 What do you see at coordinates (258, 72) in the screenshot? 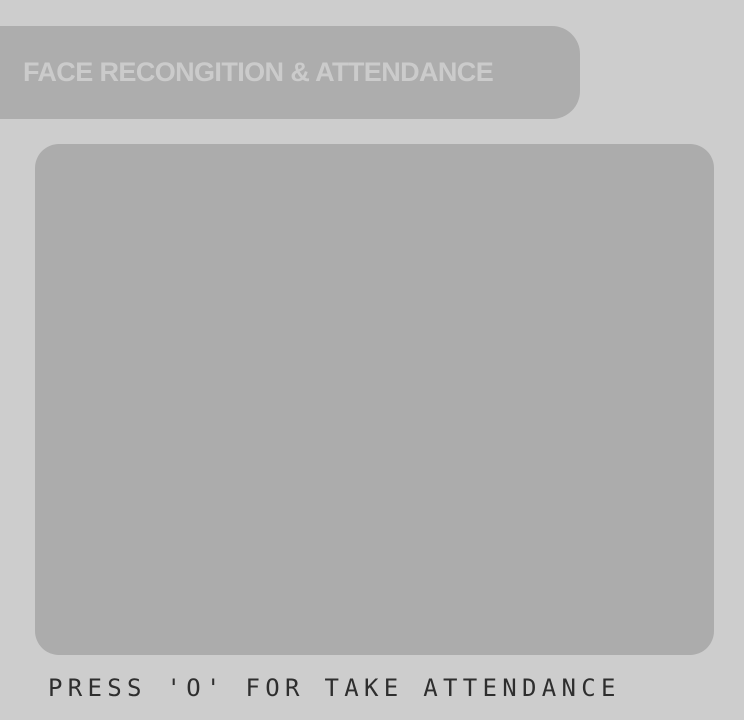
I see `app-title: FACE RECONGITION & ATTENDANCE` at bounding box center [258, 72].